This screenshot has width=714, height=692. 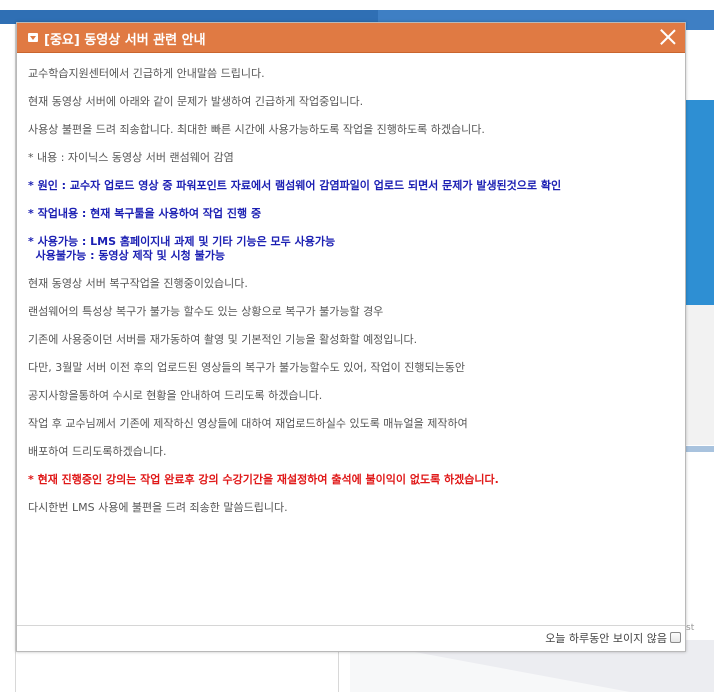 I want to click on notice-line: 공지사항을통하여 수시로 현황을 안내하여 드리도록 하겠습니다., so click(x=175, y=395).